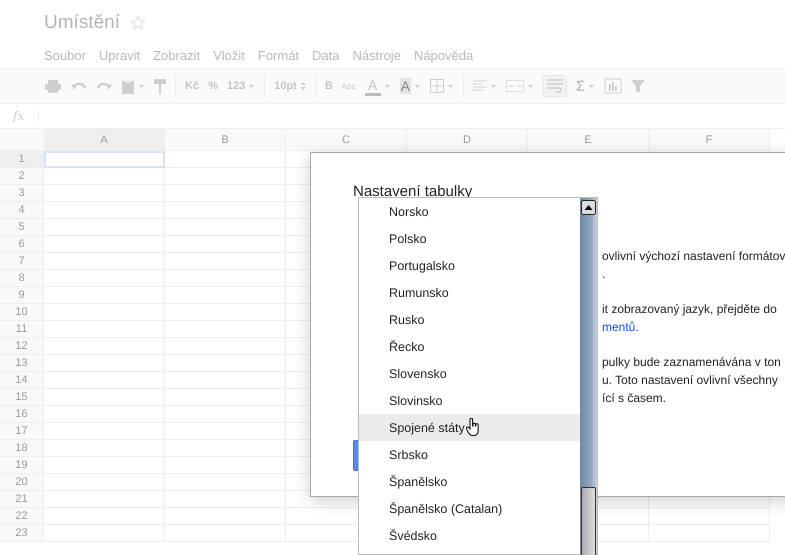  What do you see at coordinates (588, 376) in the screenshot?
I see `scrollbar` at bounding box center [588, 376].